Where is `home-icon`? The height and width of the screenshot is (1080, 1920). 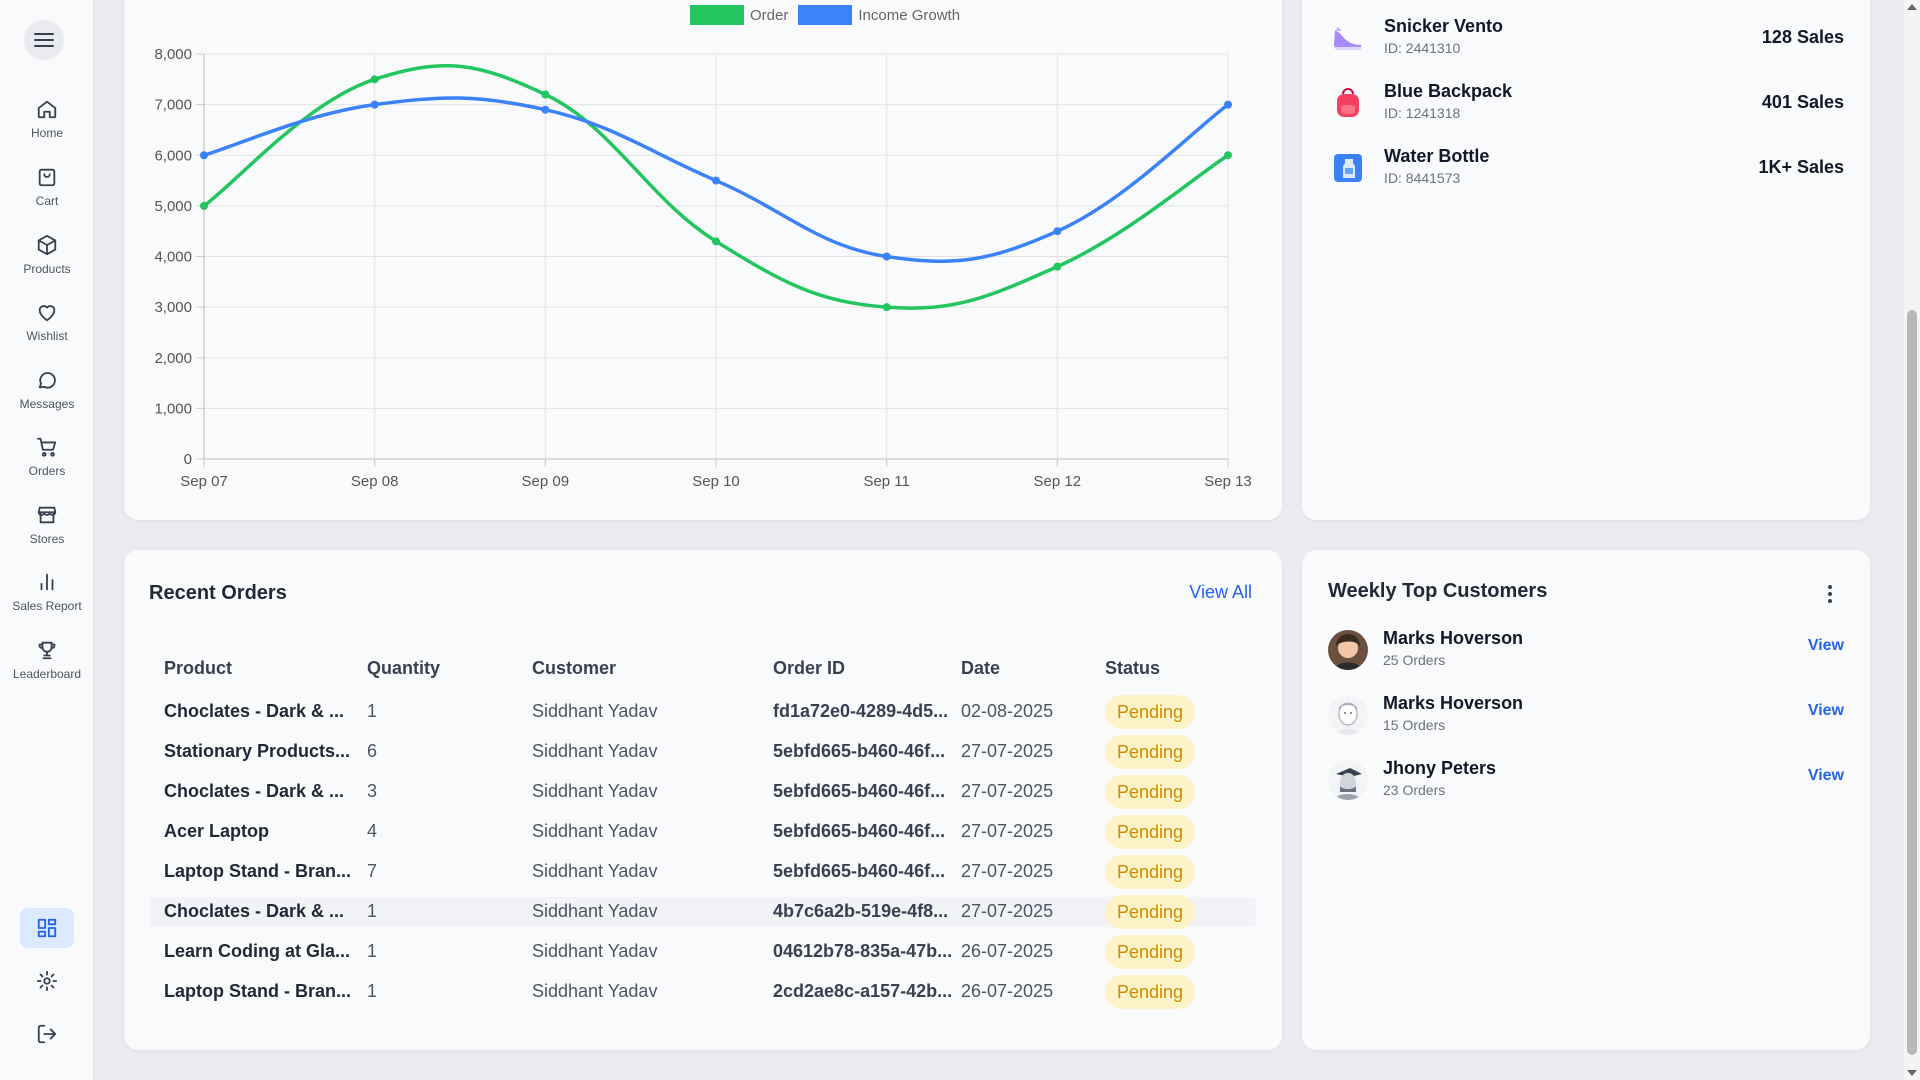
home-icon is located at coordinates (47, 109).